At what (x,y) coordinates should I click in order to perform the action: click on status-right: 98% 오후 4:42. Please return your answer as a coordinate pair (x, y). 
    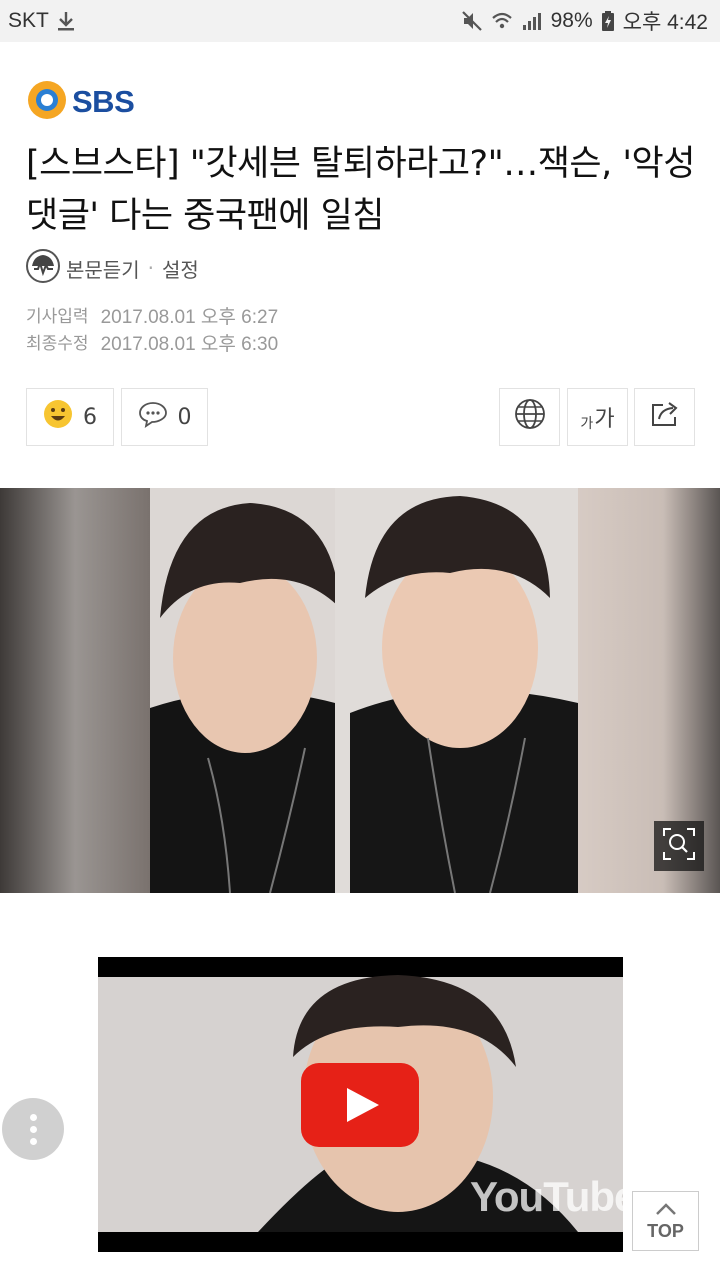
    Looking at the image, I should click on (584, 21).